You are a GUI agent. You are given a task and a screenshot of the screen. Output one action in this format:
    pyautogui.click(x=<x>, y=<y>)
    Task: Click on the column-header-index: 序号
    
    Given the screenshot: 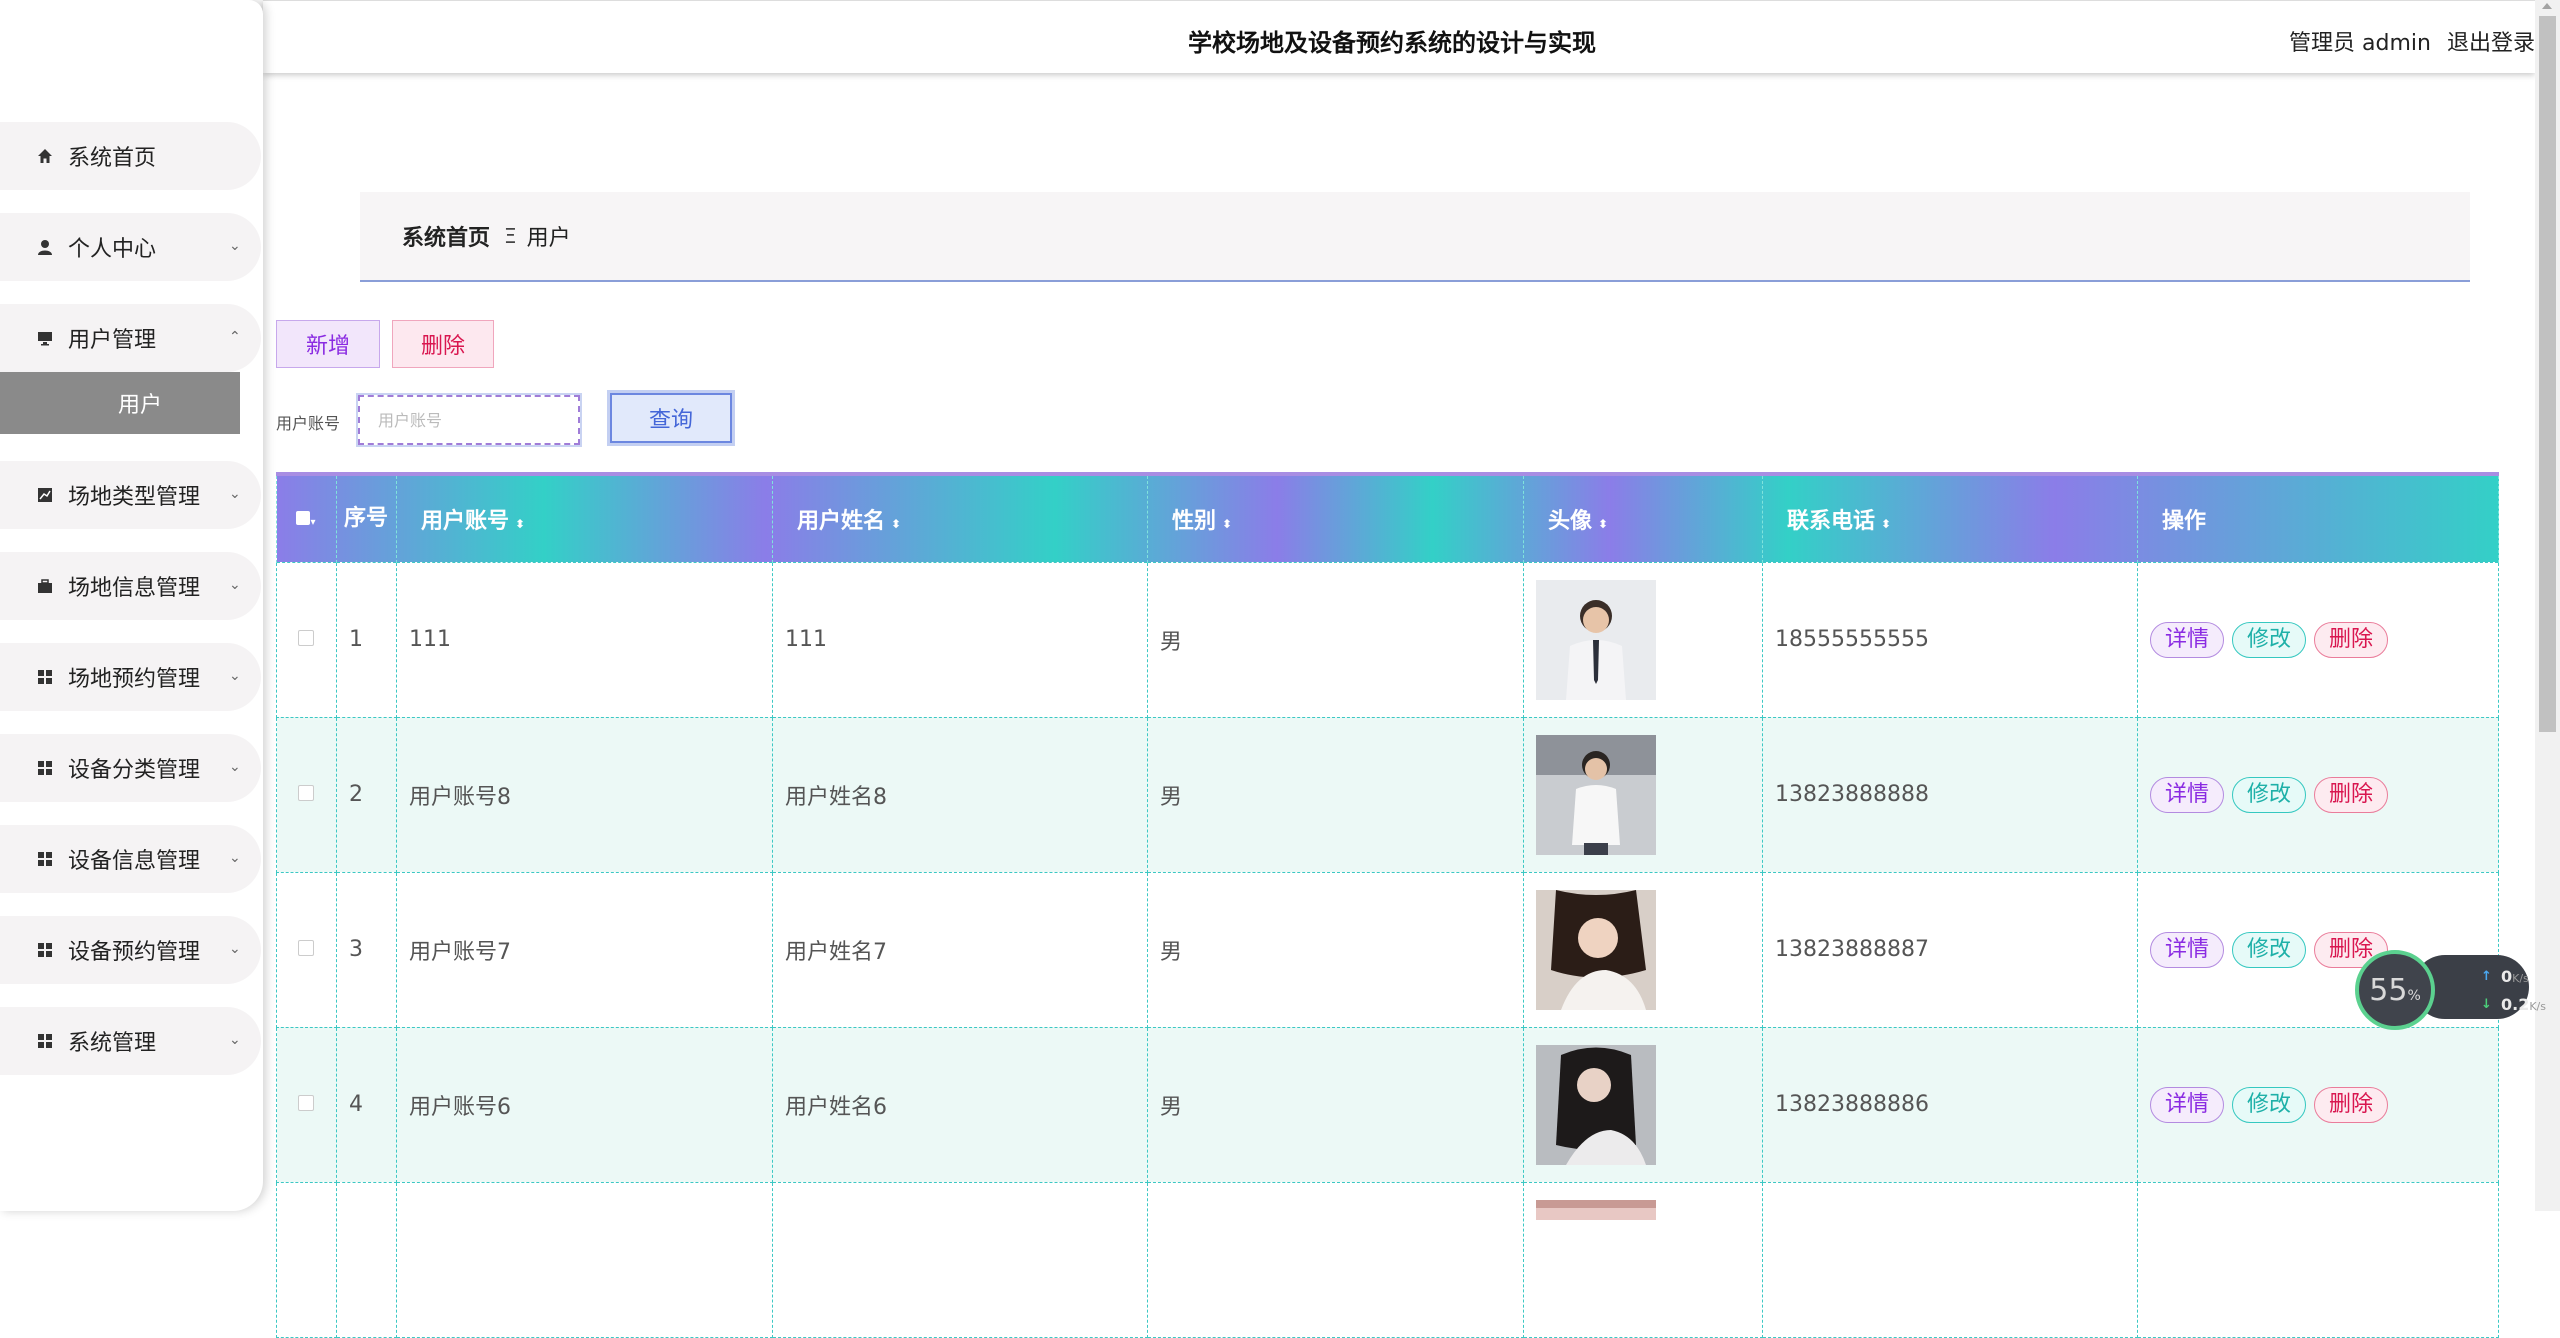 What is the action you would take?
    pyautogui.click(x=366, y=518)
    